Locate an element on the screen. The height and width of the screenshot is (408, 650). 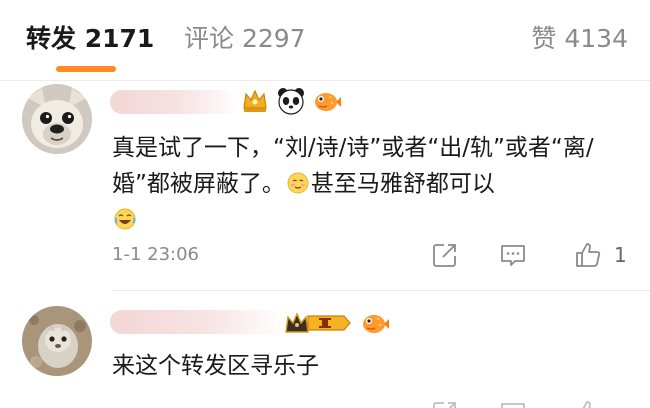
tab-comments: 评论 2297 is located at coordinates (245, 39).